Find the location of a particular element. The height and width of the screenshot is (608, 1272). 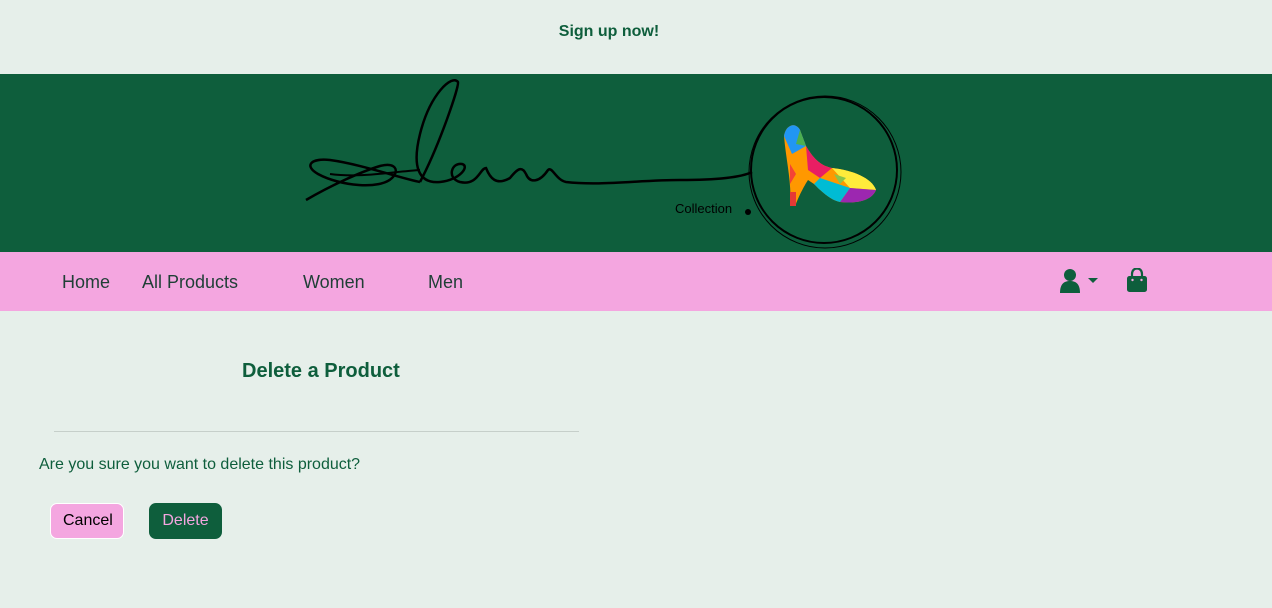

promo-bar: Sign up now! is located at coordinates (636, 37).